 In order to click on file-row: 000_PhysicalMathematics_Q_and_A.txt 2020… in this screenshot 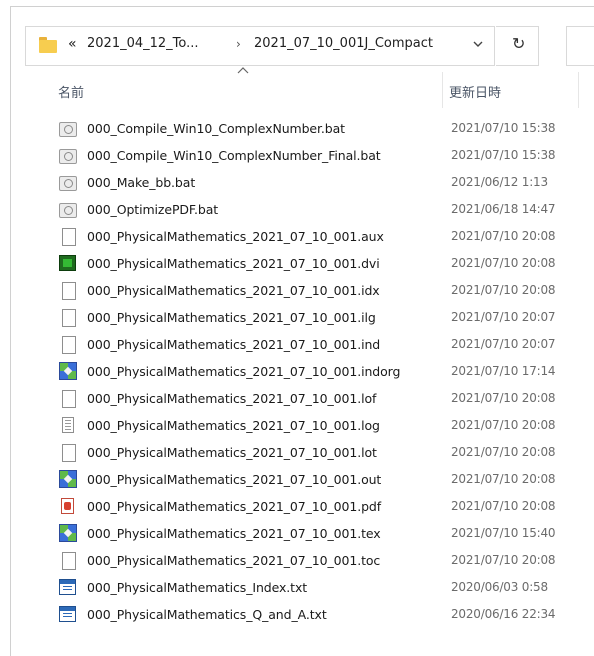, I will do `click(297, 615)`.